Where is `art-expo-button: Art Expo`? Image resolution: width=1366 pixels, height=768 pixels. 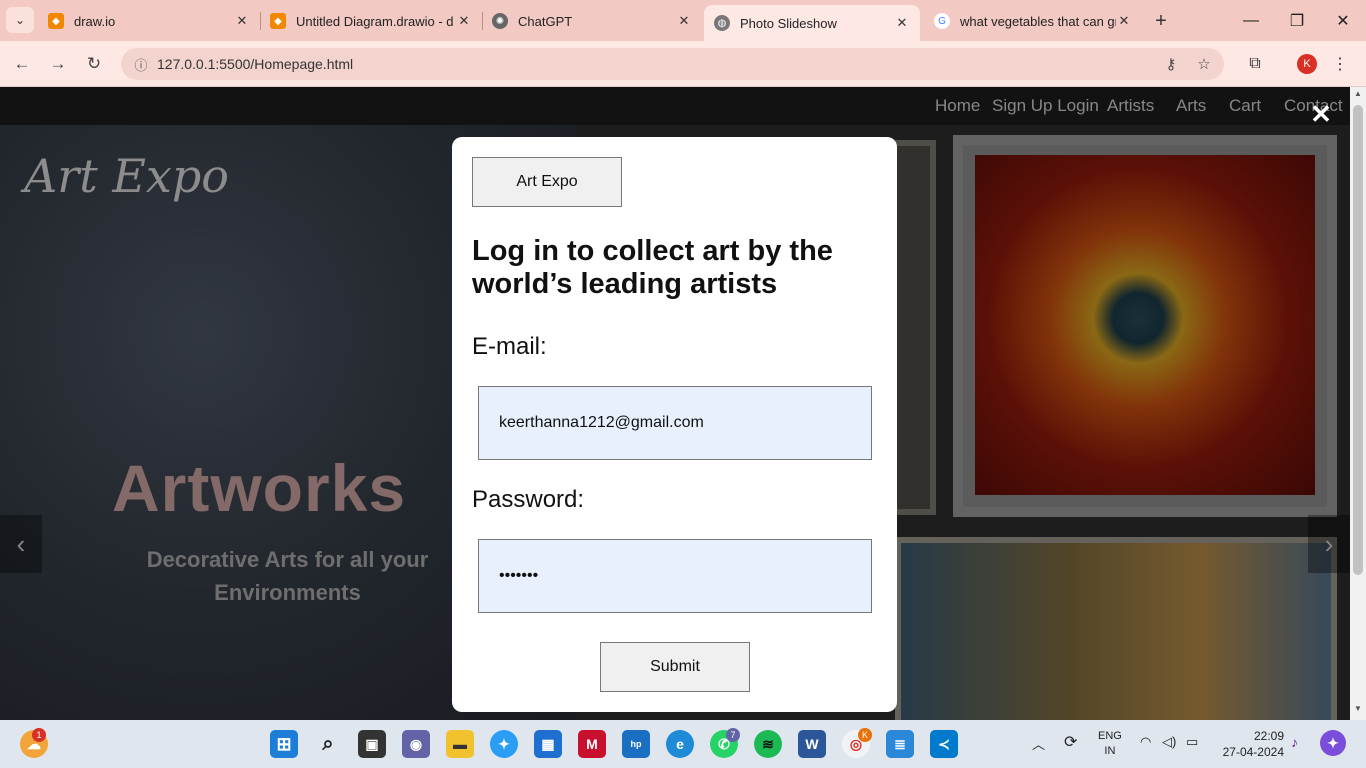
art-expo-button: Art Expo is located at coordinates (547, 182).